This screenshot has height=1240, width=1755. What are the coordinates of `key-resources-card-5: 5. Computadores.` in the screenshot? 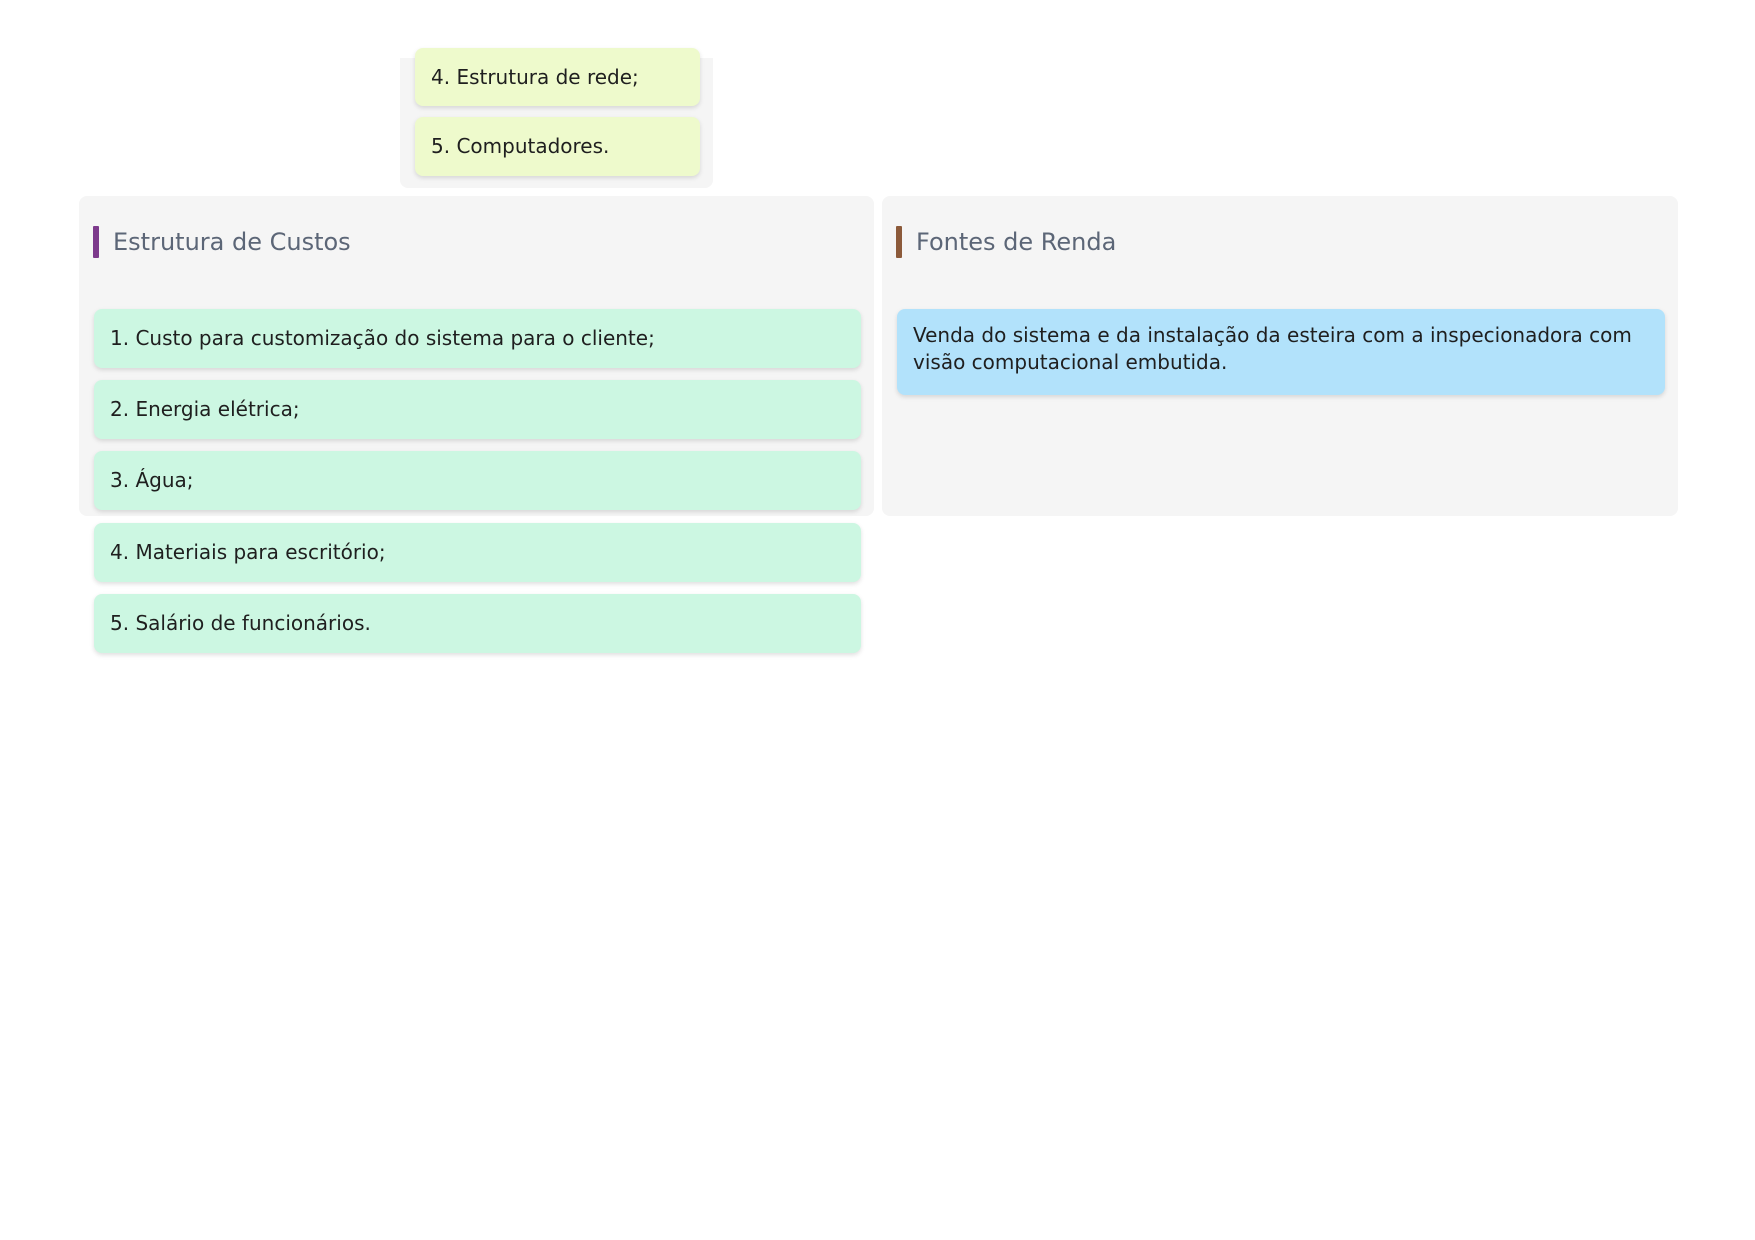 It's located at (557, 146).